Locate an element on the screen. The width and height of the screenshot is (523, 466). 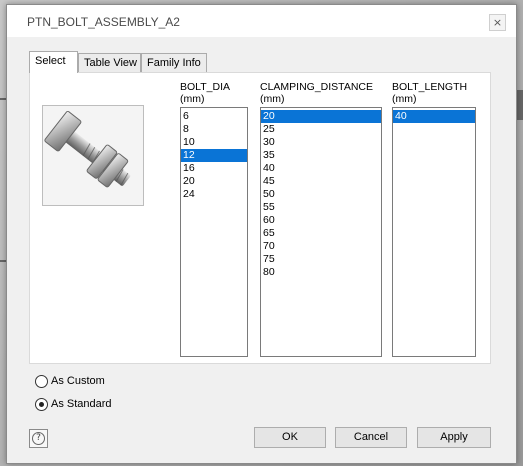
window-title: PTN_BOLT_ASSEMBLY_A2 is located at coordinates (103, 22).